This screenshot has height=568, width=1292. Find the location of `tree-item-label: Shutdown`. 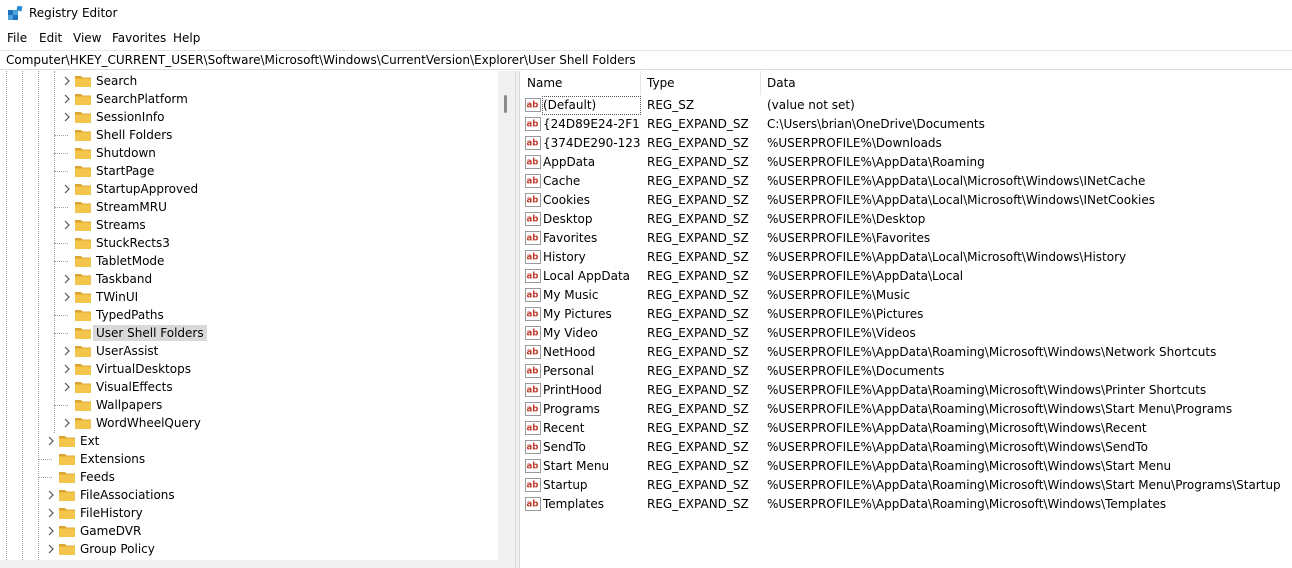

tree-item-label: Shutdown is located at coordinates (126, 153).